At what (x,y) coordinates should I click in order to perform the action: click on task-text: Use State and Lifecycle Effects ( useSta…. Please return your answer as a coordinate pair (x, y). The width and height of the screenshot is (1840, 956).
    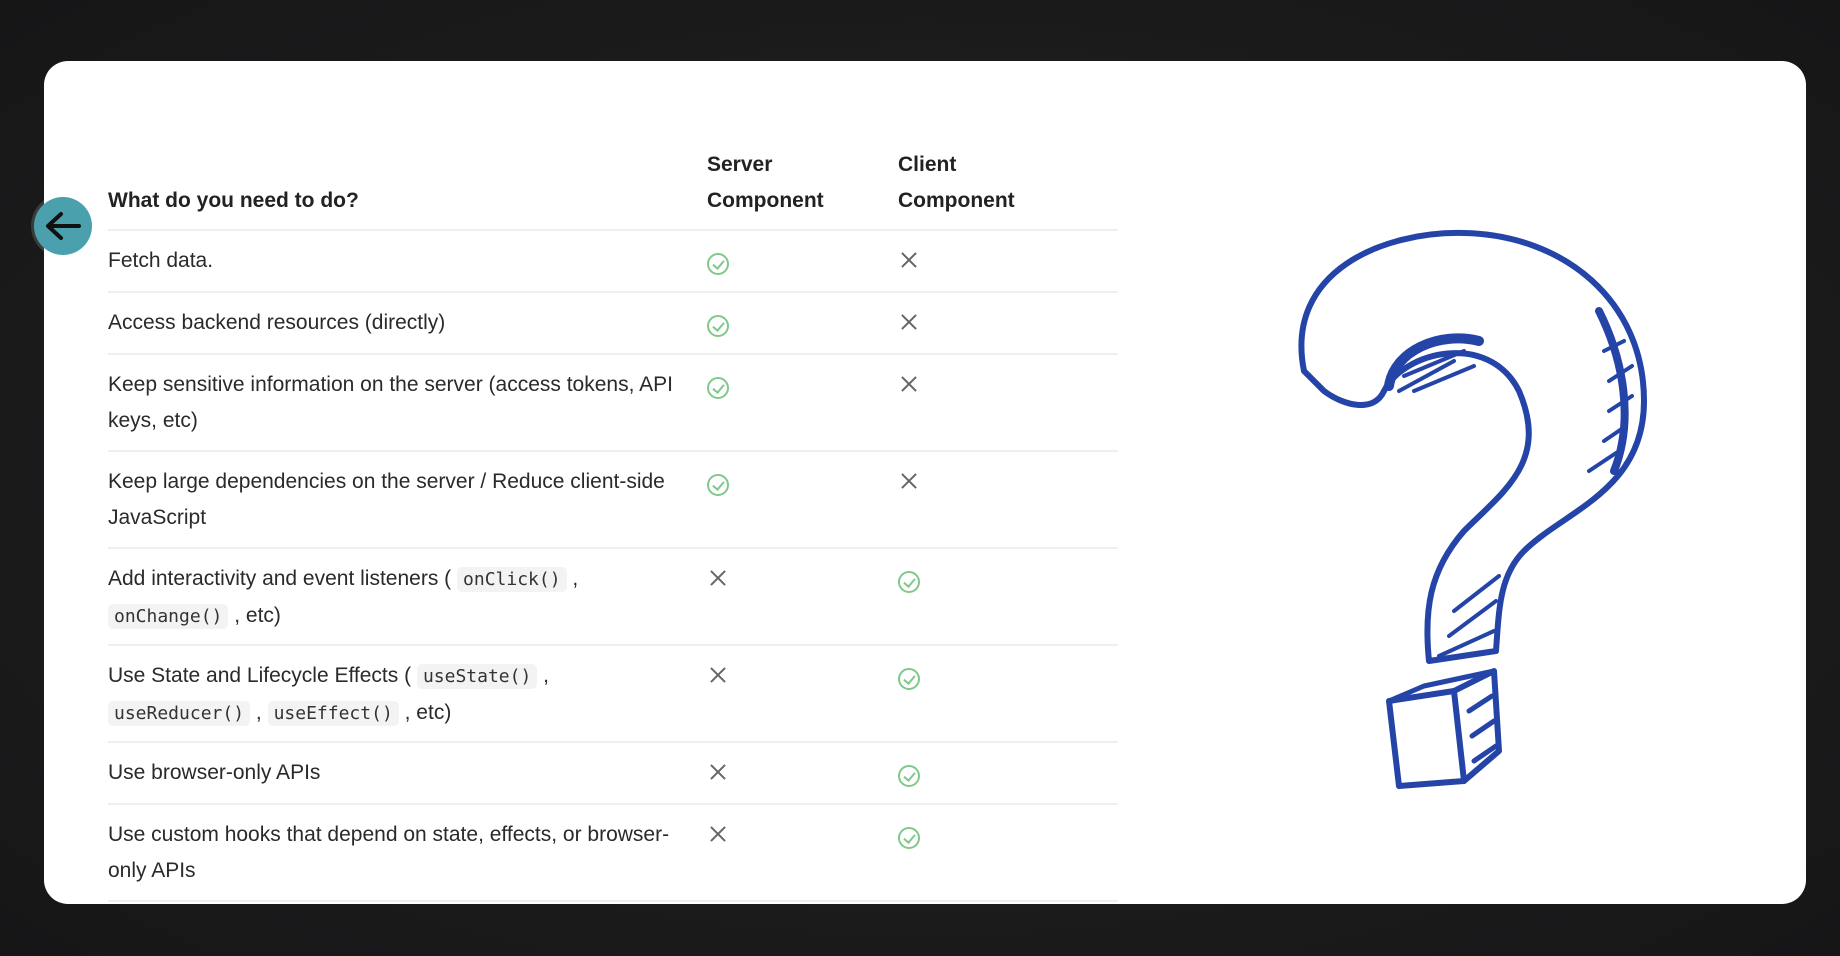
    Looking at the image, I should click on (329, 695).